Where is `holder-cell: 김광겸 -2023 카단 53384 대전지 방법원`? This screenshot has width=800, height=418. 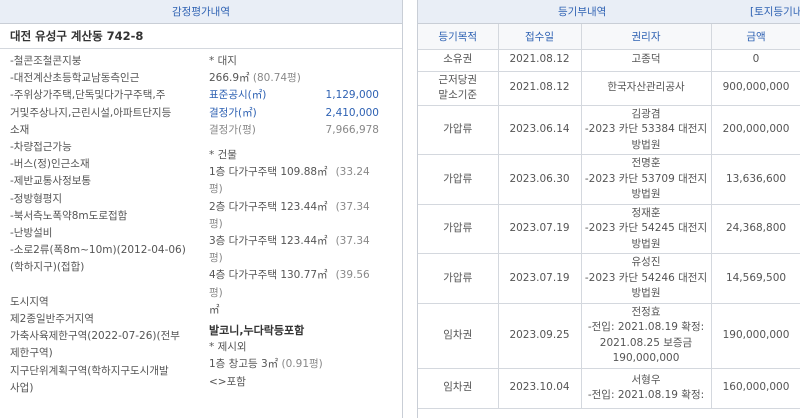
holder-cell: 김광겸 -2023 카단 53384 대전지 방법원 is located at coordinates (646, 129).